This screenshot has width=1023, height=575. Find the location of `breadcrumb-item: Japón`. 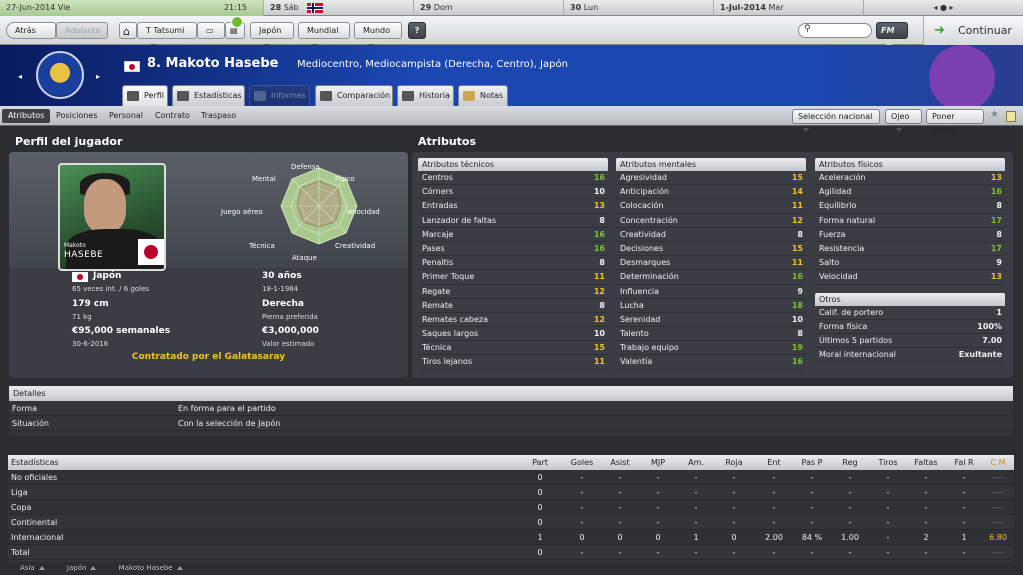

breadcrumb-item: Japón is located at coordinates (77, 568).